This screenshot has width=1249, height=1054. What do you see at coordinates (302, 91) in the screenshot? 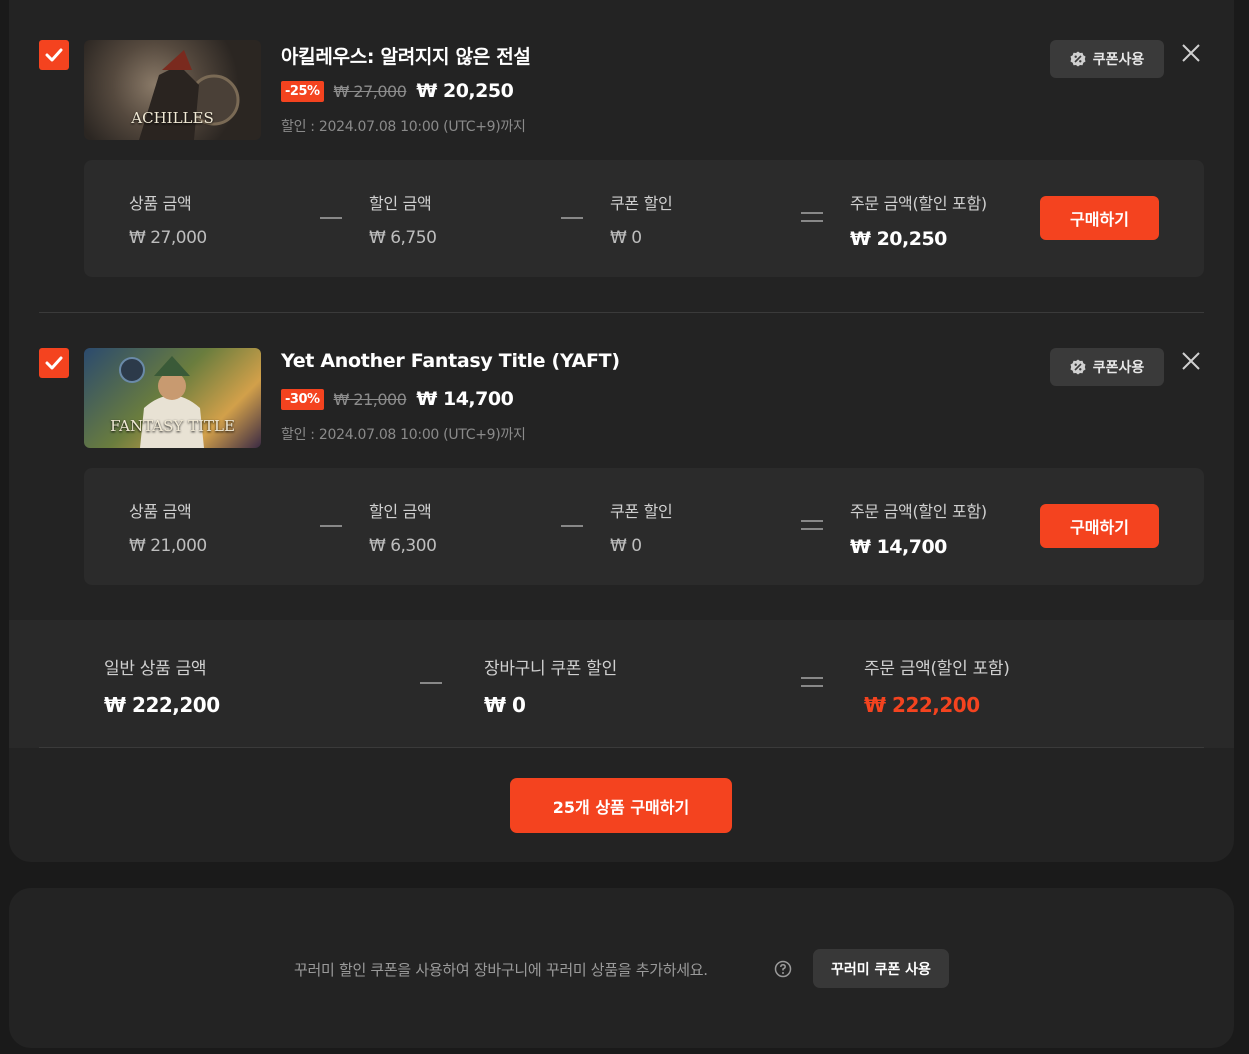
I see `discount-badge: -25%` at bounding box center [302, 91].